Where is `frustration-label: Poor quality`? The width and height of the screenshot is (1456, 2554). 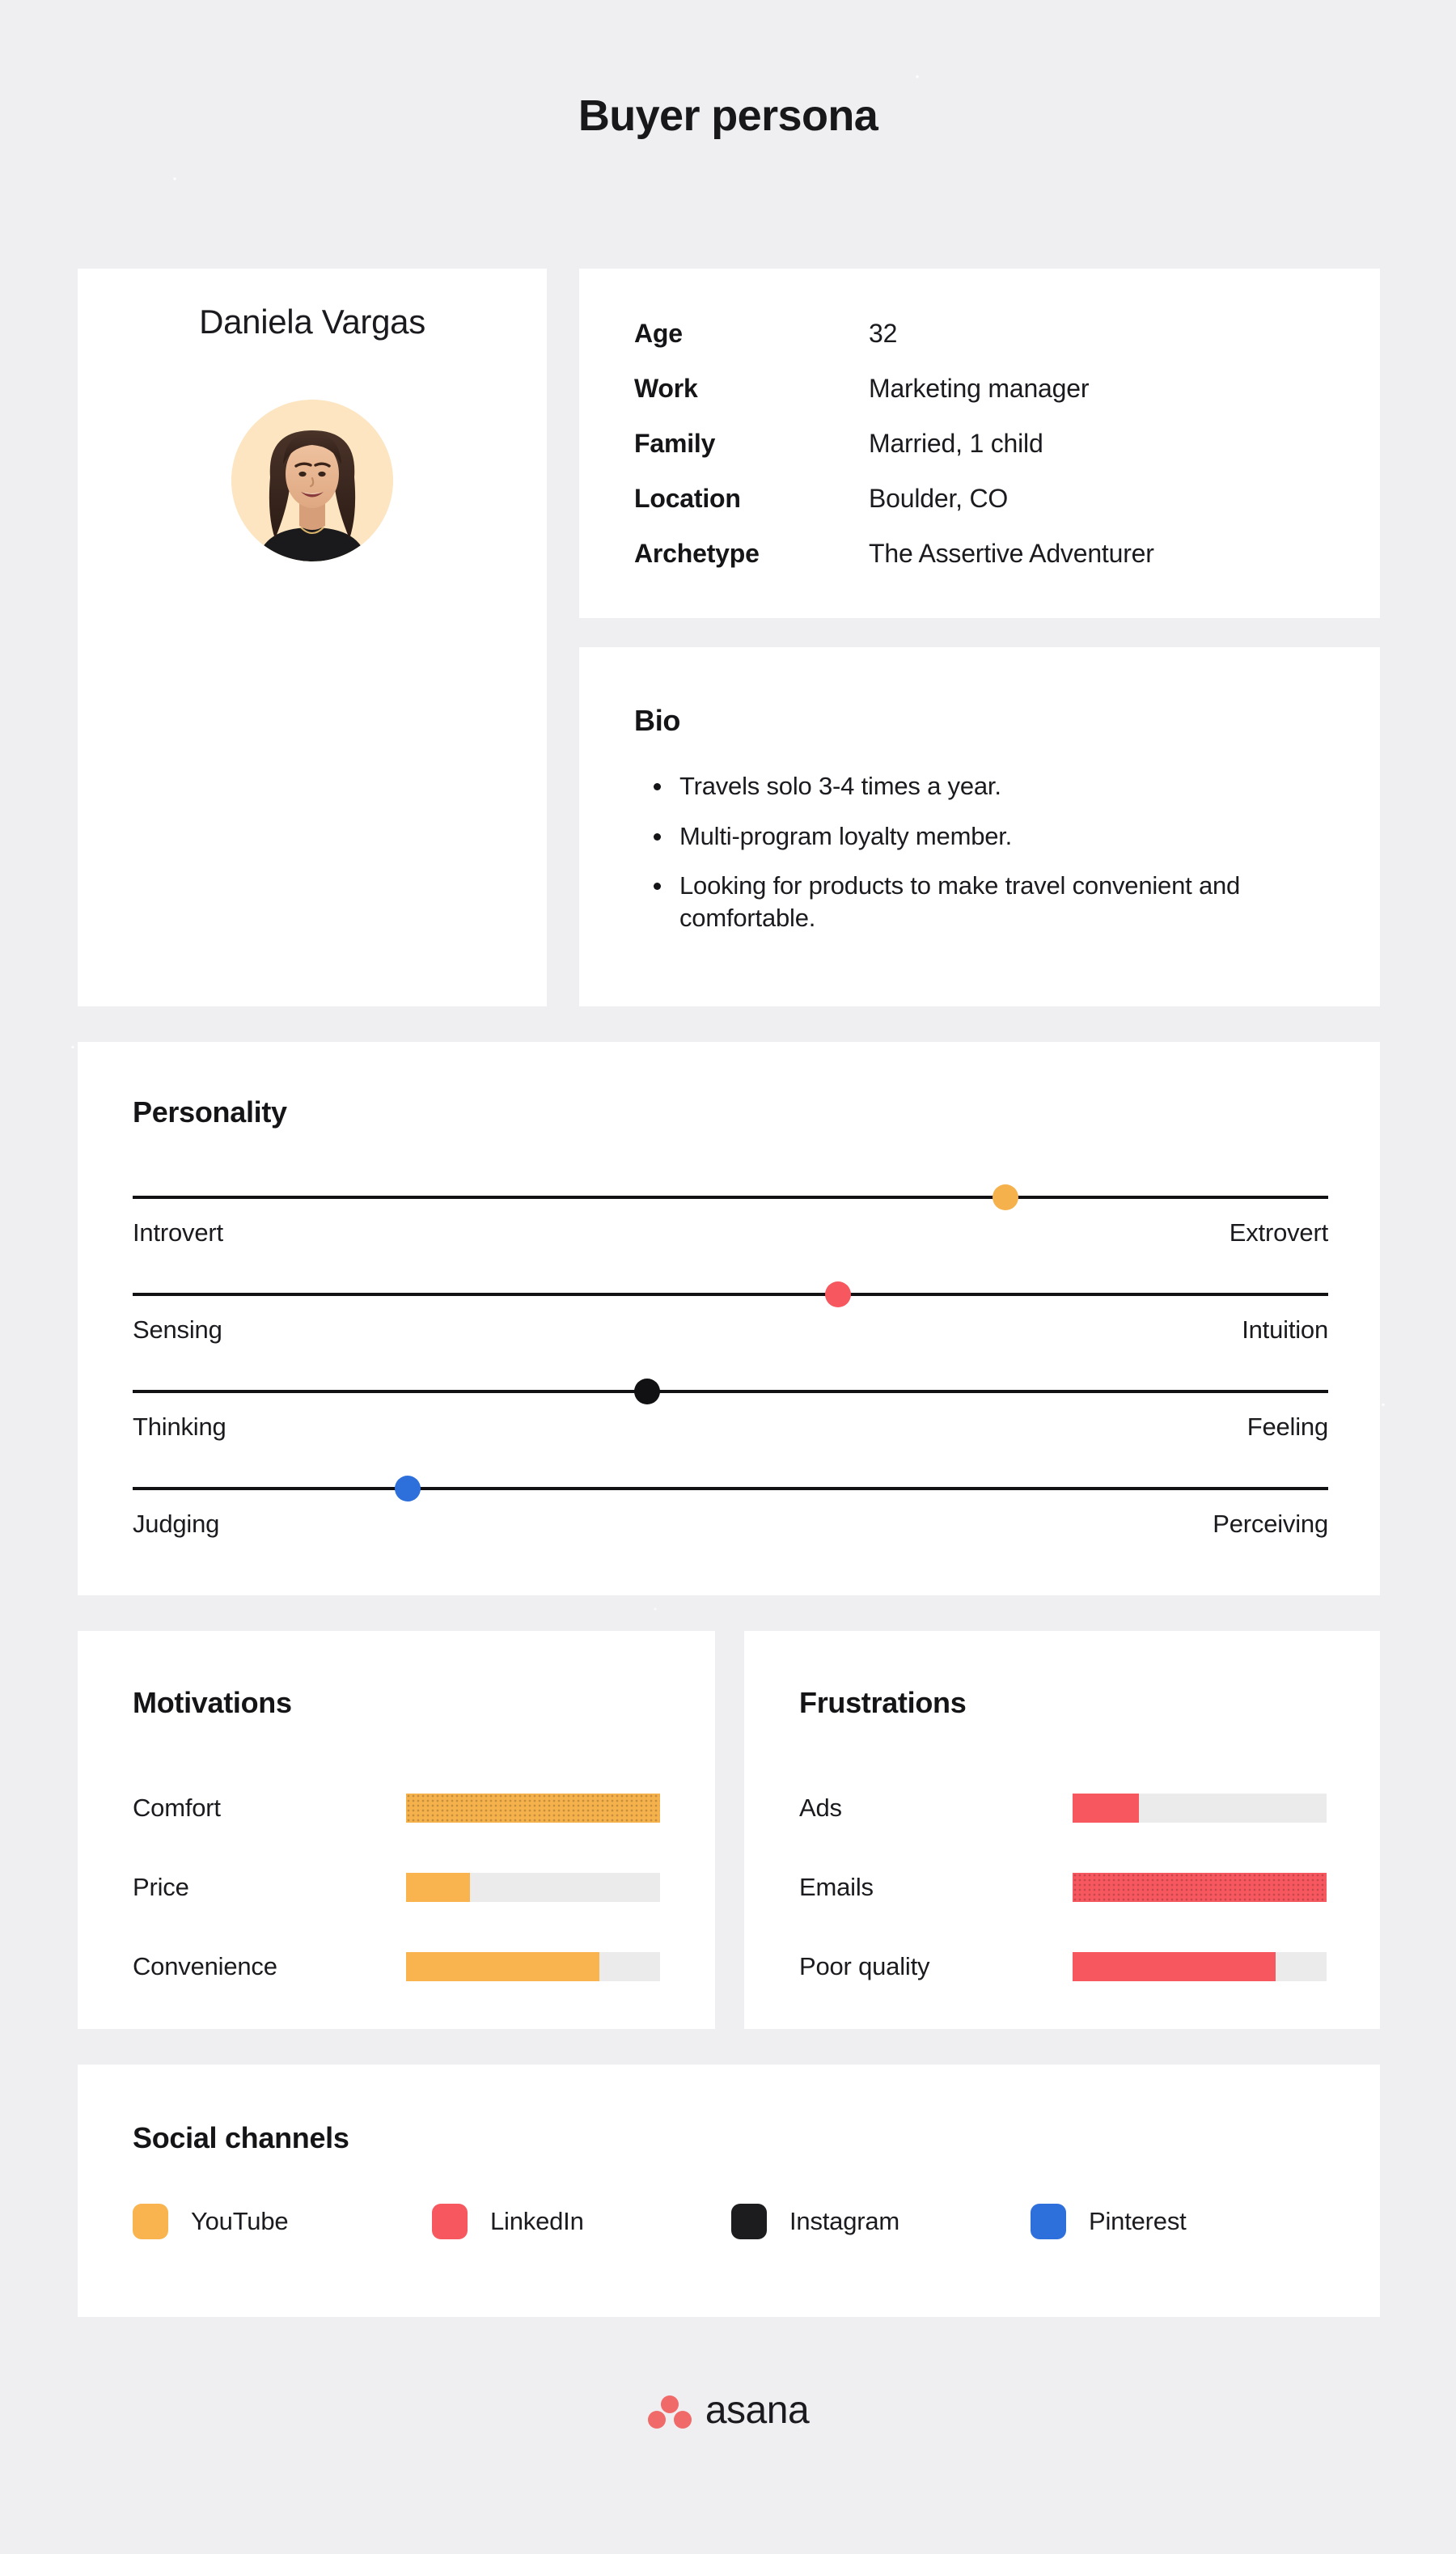
frustration-label: Poor quality is located at coordinates (864, 1966).